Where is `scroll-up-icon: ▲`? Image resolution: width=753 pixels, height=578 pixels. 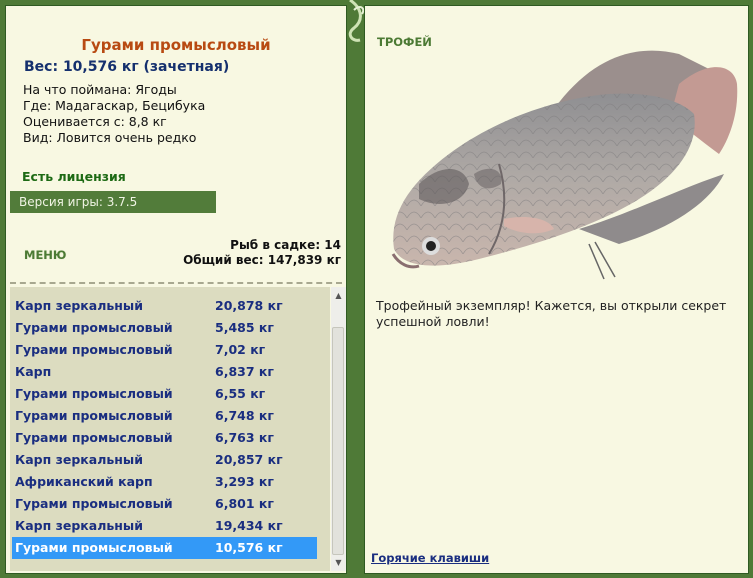 scroll-up-icon: ▲ is located at coordinates (338, 295).